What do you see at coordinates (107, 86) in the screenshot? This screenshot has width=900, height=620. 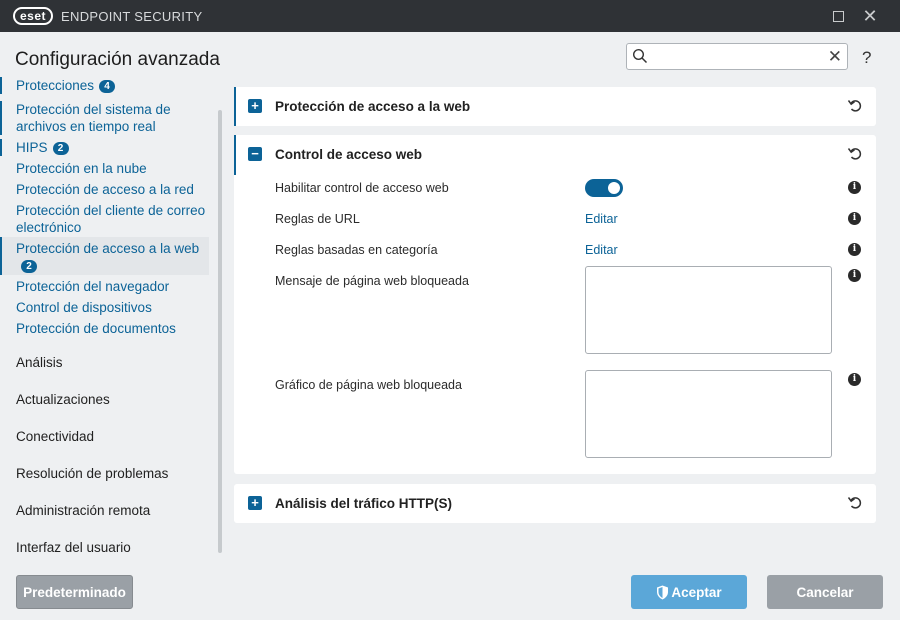 I see `count-badge: 4` at bounding box center [107, 86].